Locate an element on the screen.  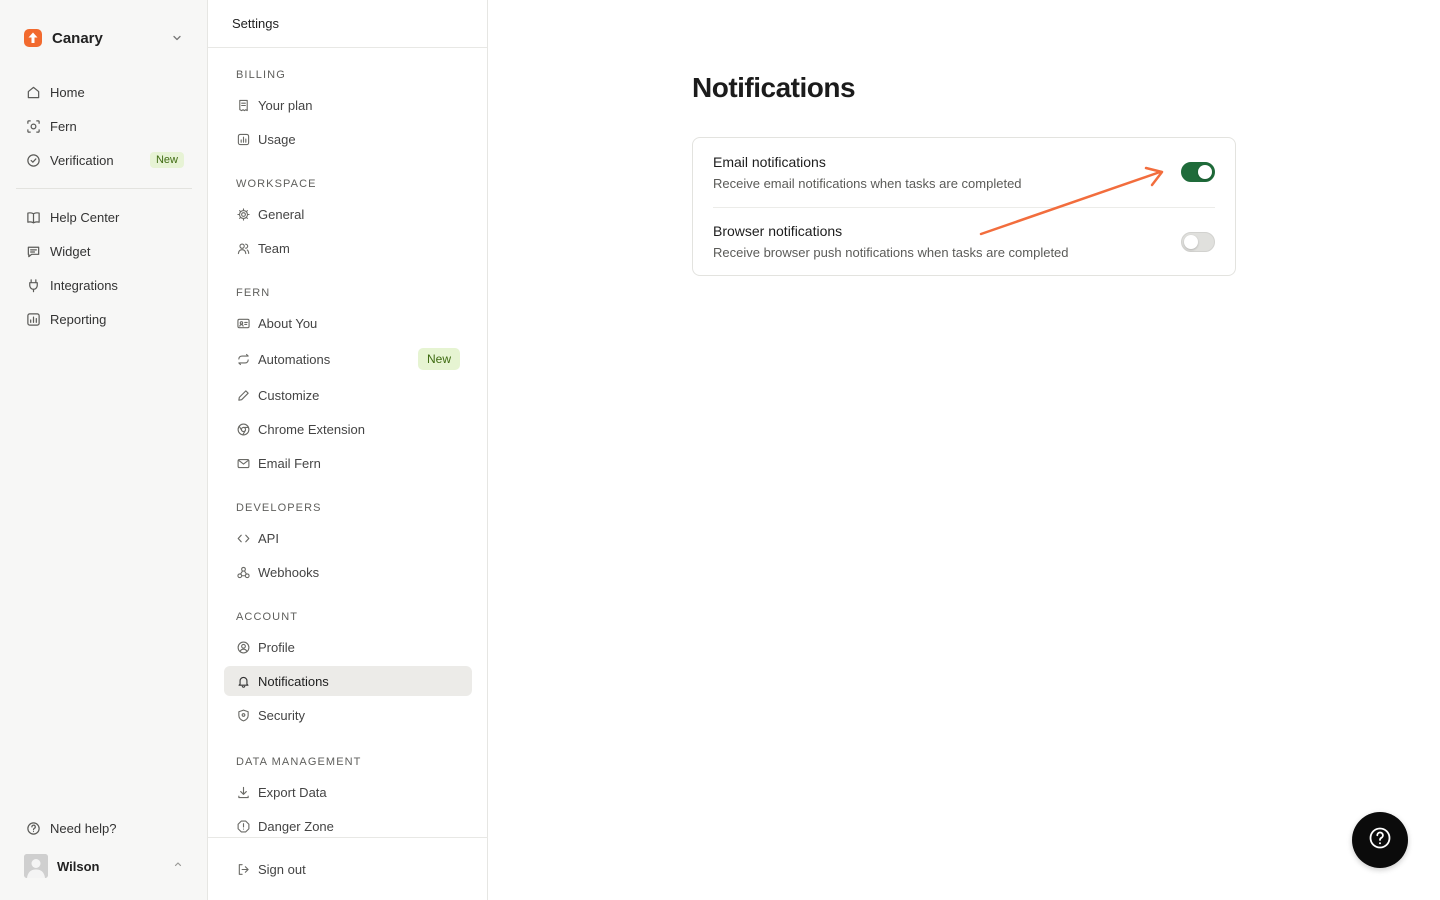
browser-notifications-toggle is located at coordinates (1198, 242).